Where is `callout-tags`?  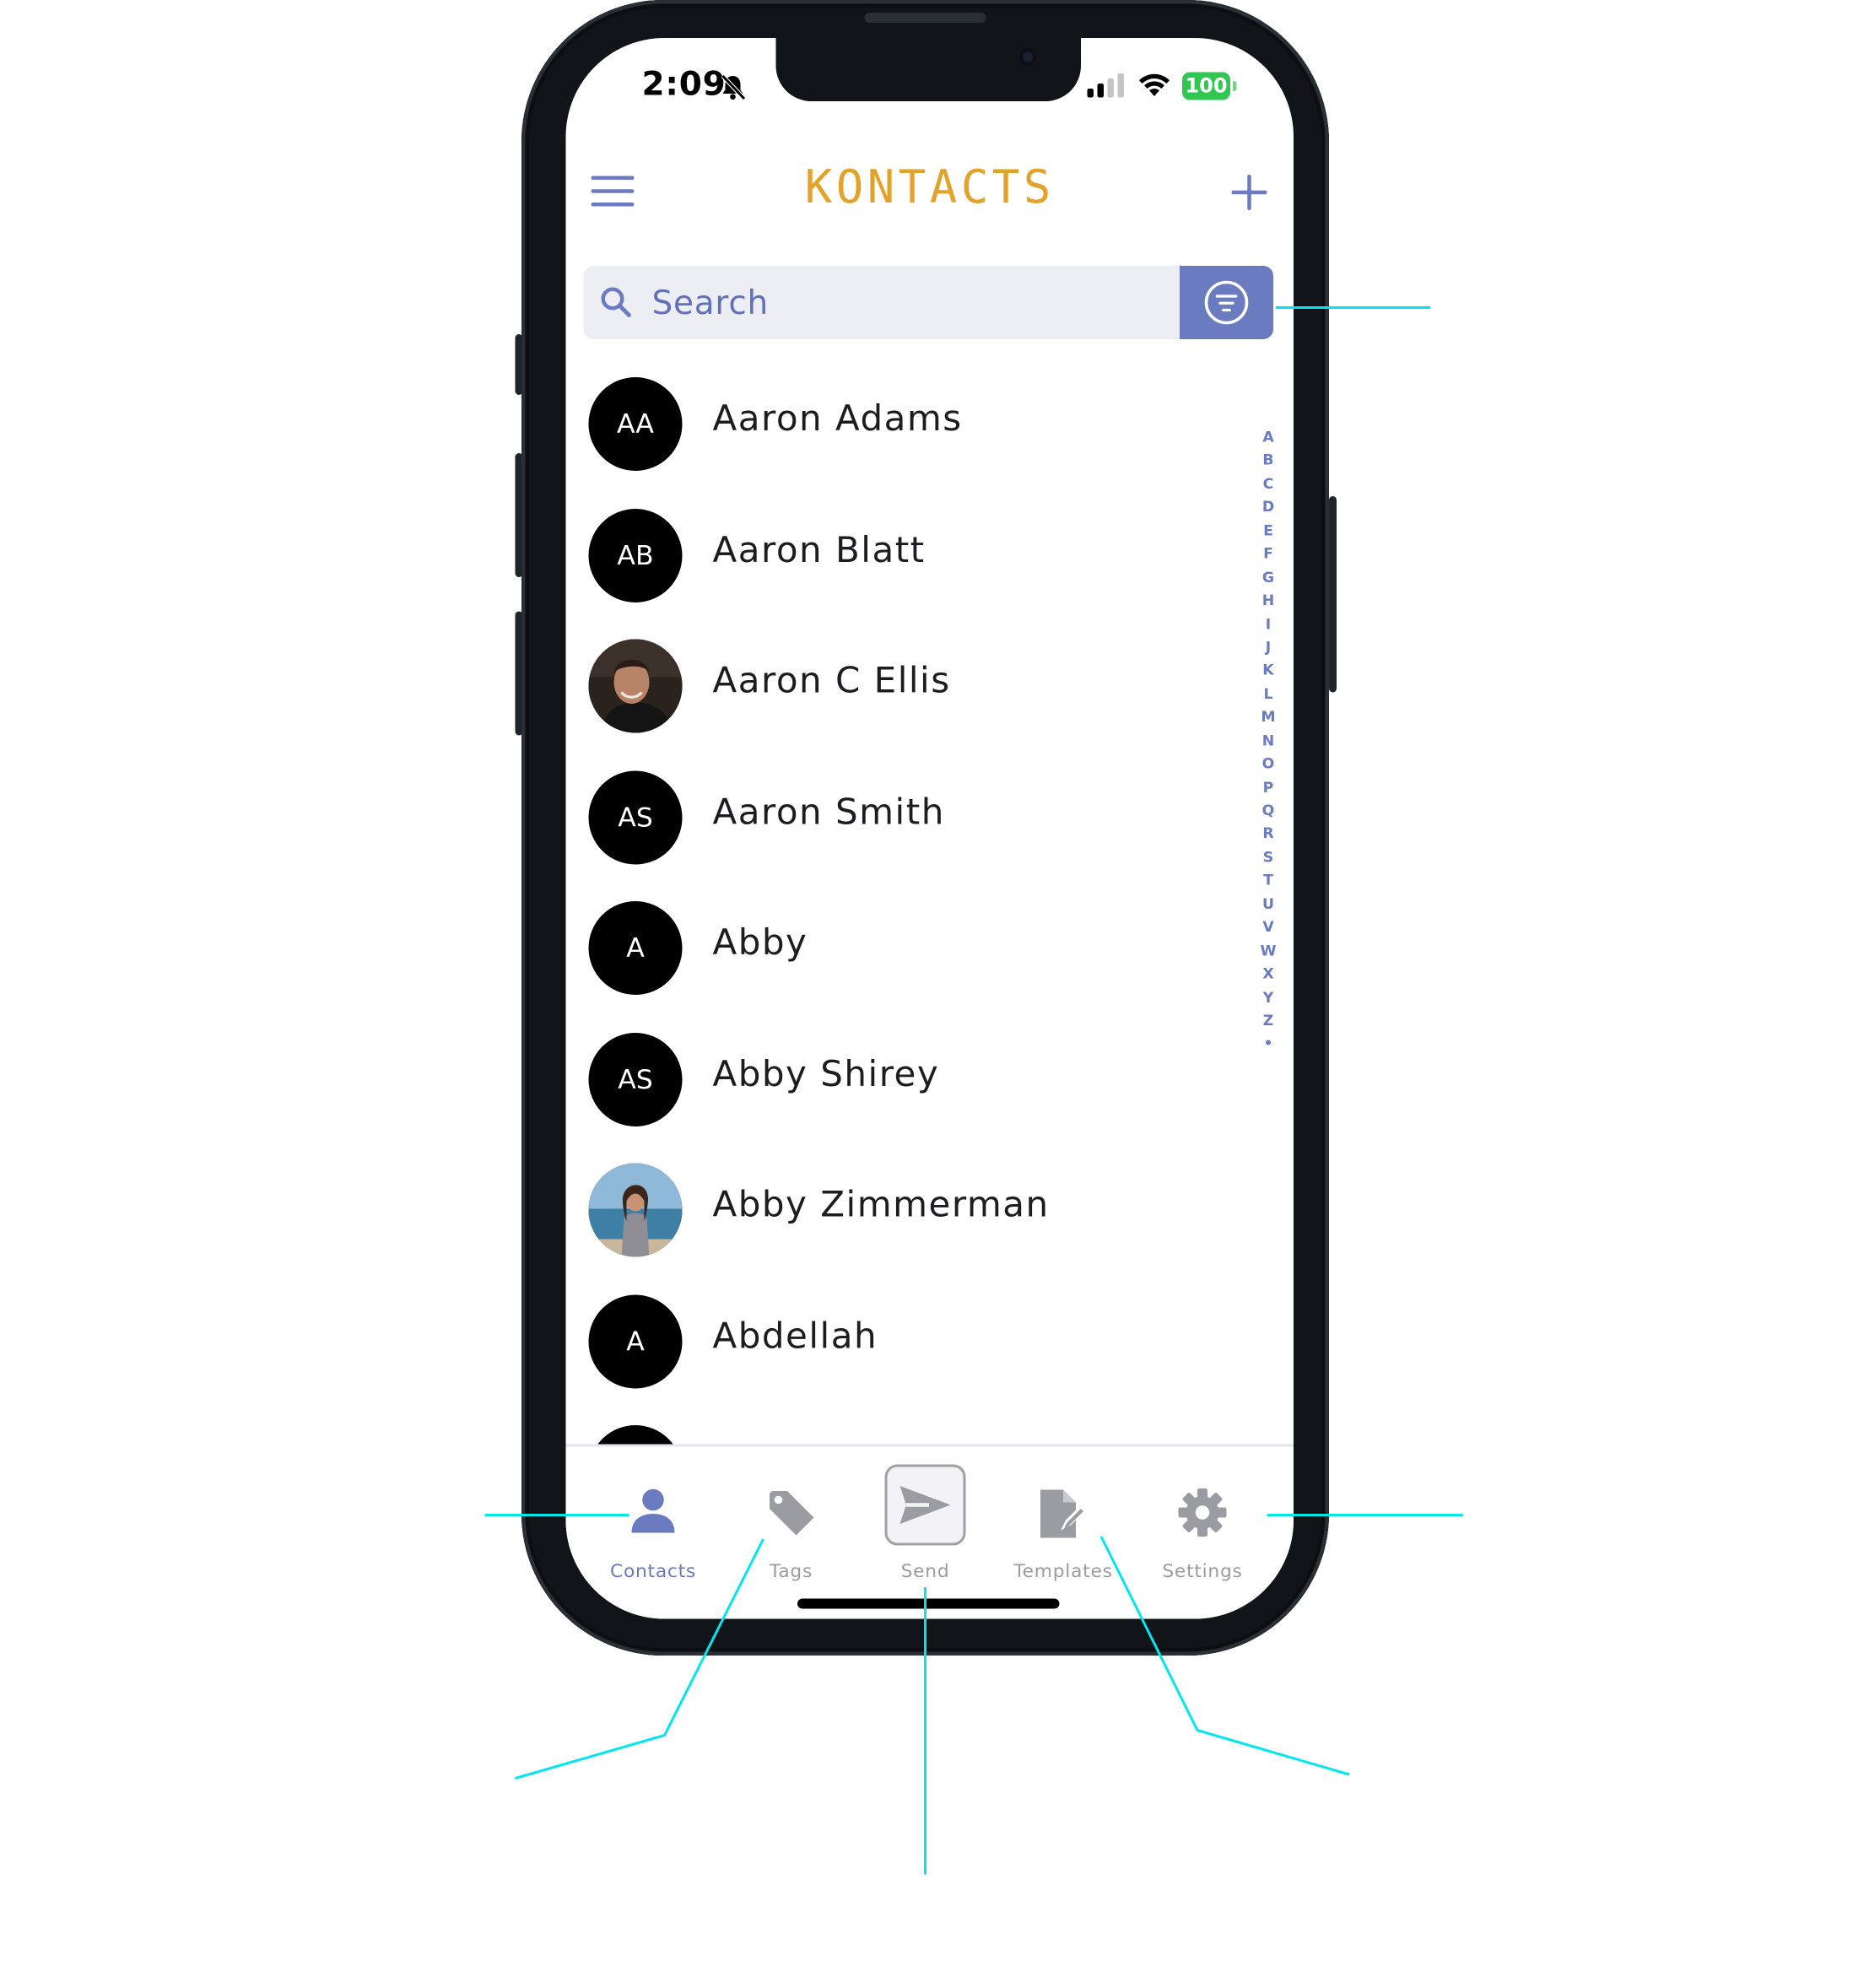
callout-tags is located at coordinates (639, 1659).